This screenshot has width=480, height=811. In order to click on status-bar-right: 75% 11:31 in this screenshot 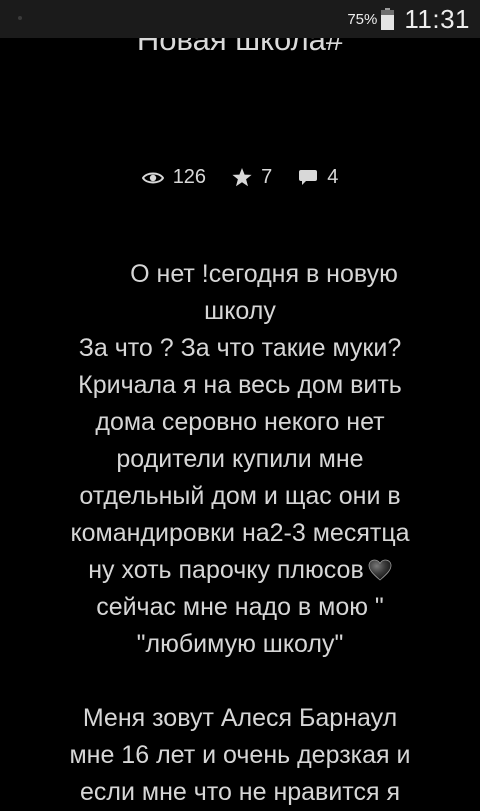, I will do `click(408, 19)`.